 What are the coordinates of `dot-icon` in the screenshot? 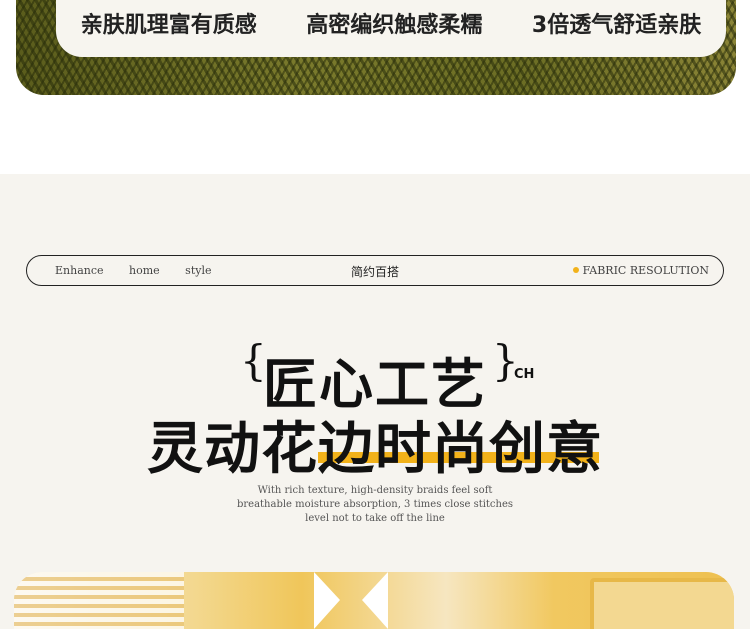 It's located at (575, 270).